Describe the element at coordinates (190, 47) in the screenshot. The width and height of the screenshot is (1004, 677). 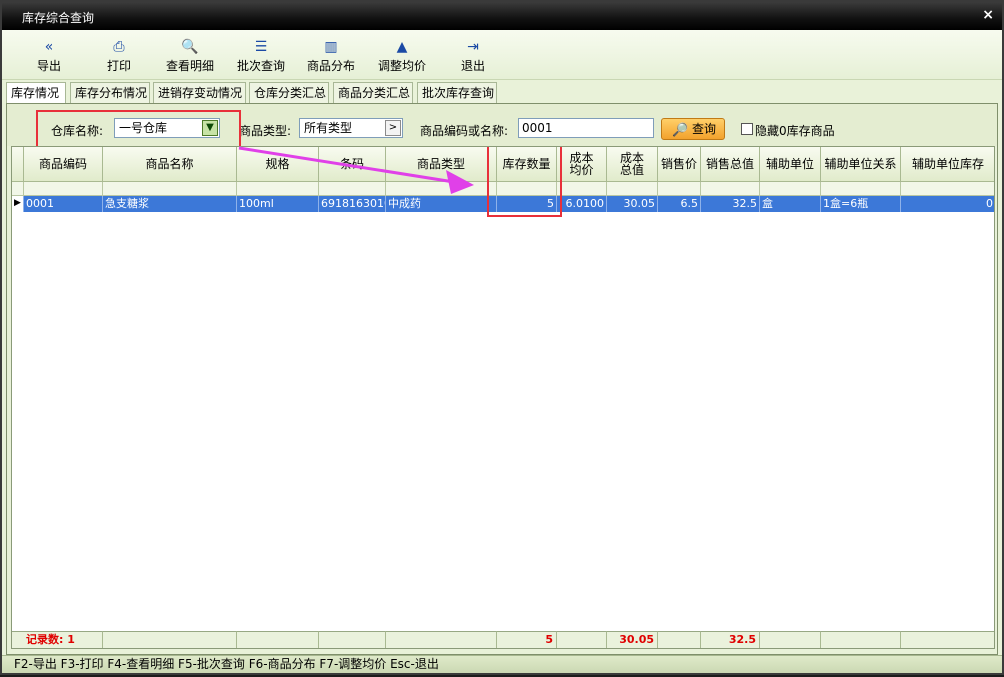
I see `magnifier-icon: 🔍` at that location.